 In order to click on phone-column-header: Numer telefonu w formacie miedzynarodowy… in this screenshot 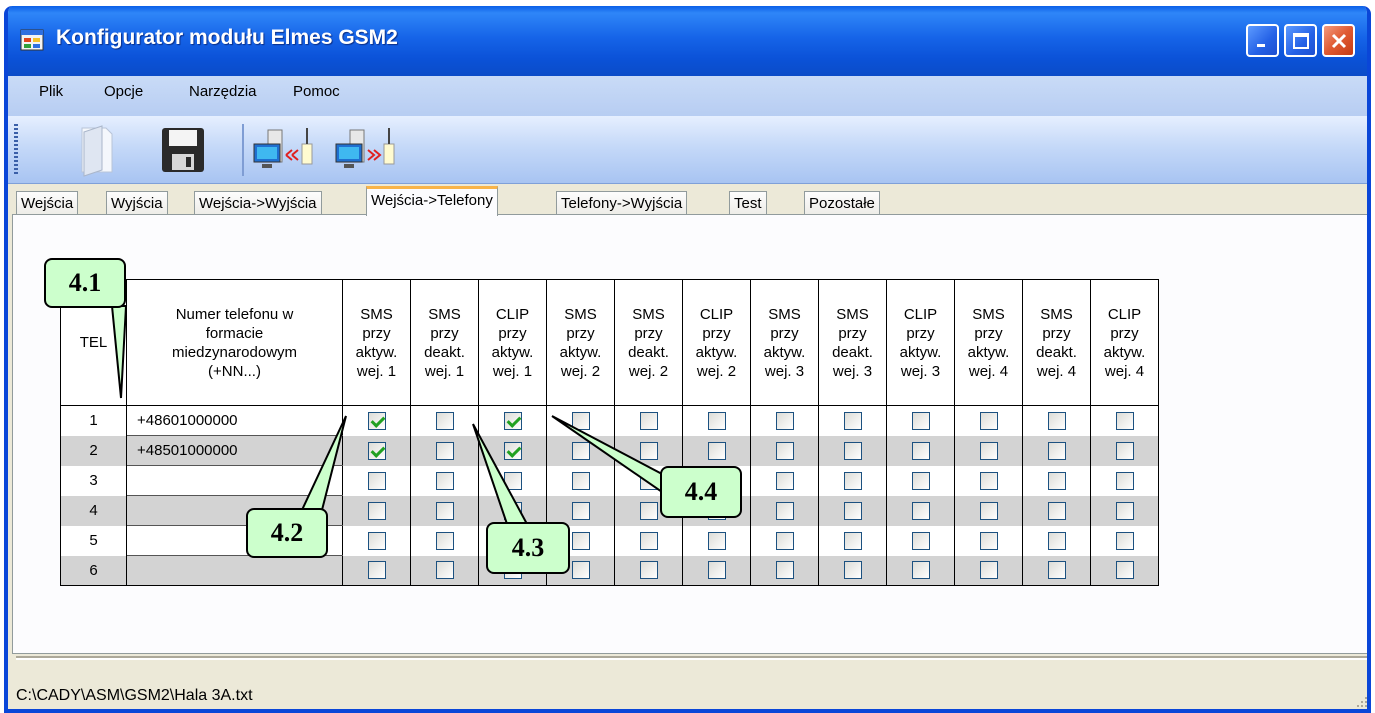, I will do `click(234, 342)`.